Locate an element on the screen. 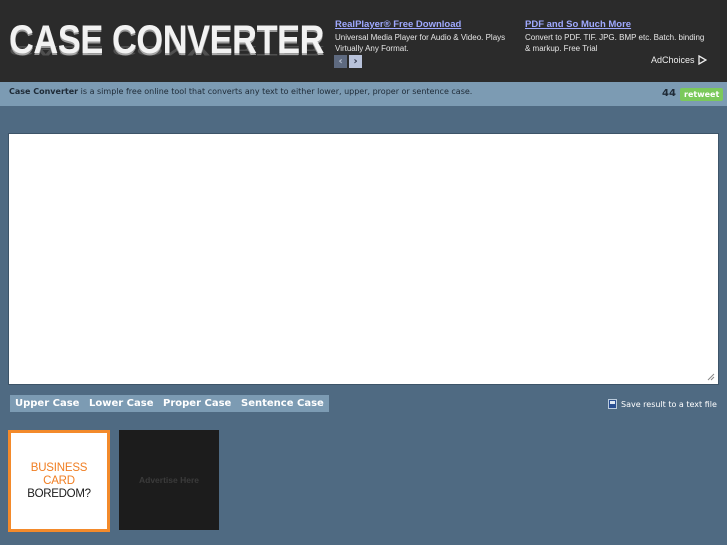 This screenshot has height=545, width=727. lower-case-button: Lower Case is located at coordinates (121, 403).